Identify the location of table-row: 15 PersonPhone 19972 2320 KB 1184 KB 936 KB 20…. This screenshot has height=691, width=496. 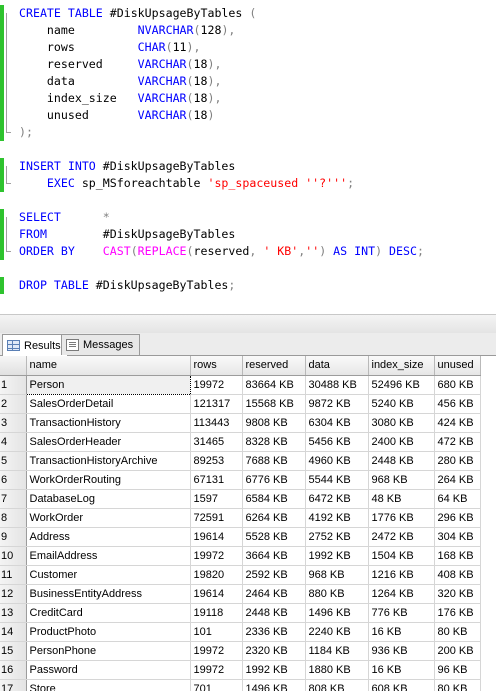
(240, 651).